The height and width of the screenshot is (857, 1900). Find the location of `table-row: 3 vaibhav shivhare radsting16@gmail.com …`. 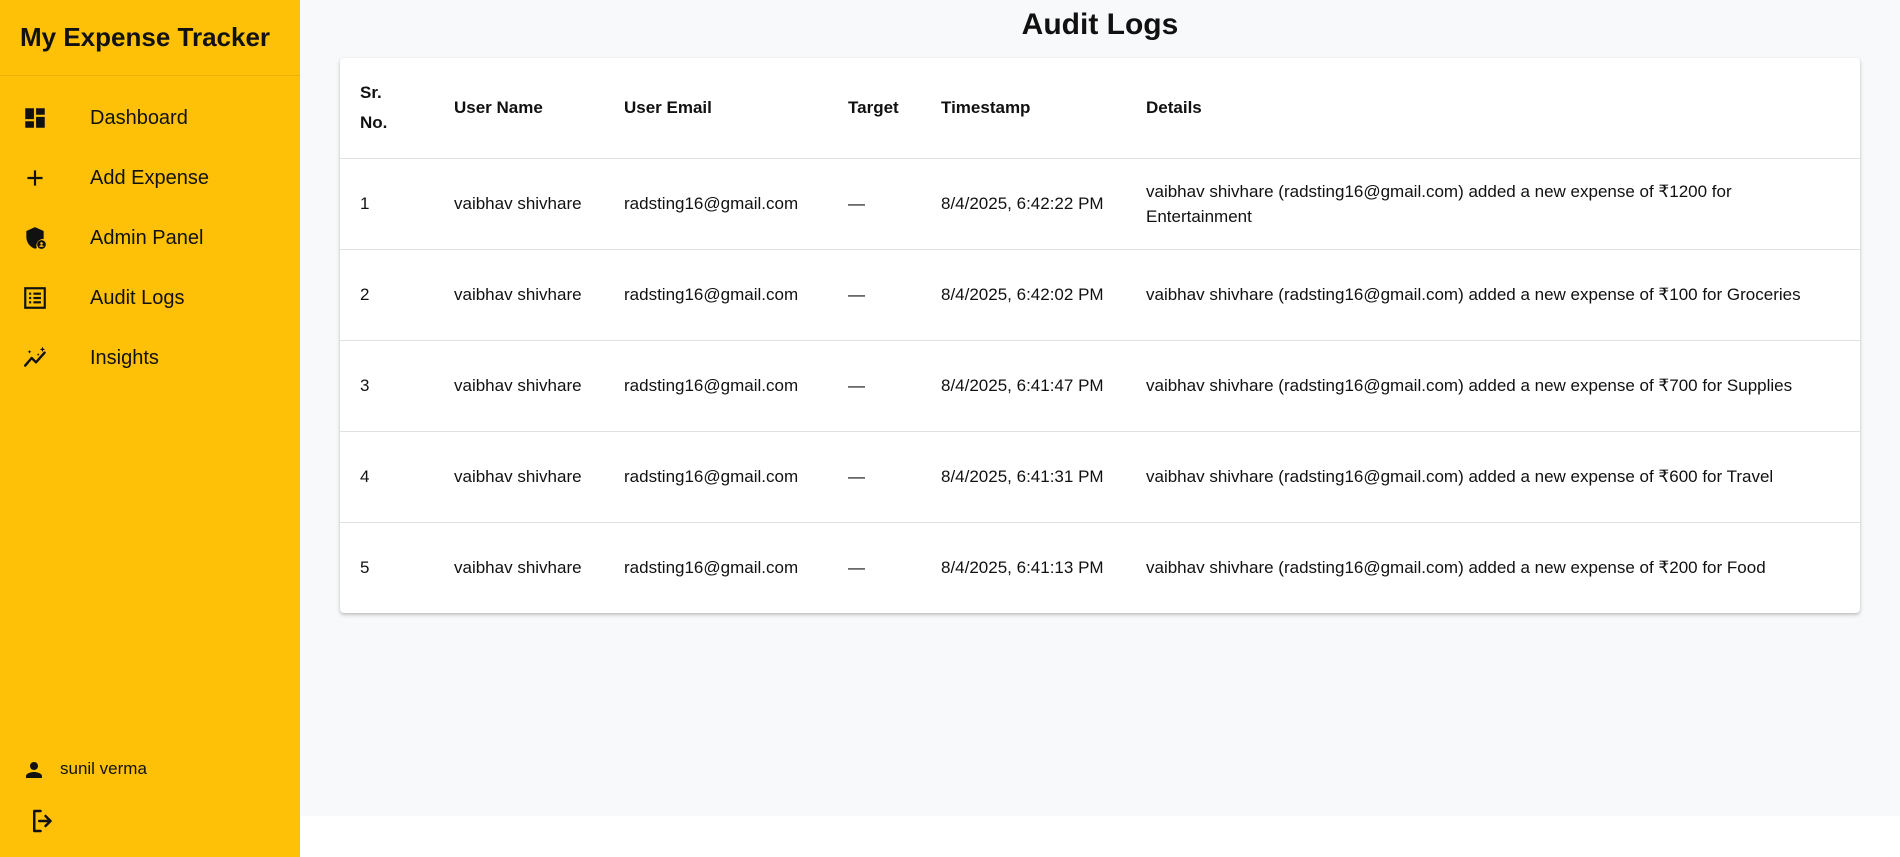

table-row: 3 vaibhav shivhare radsting16@gmail.com … is located at coordinates (1100, 386).